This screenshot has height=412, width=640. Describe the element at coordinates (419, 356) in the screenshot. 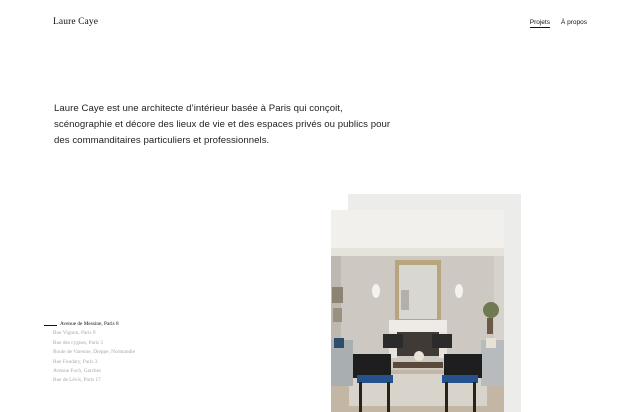

I see `table-decor` at that location.